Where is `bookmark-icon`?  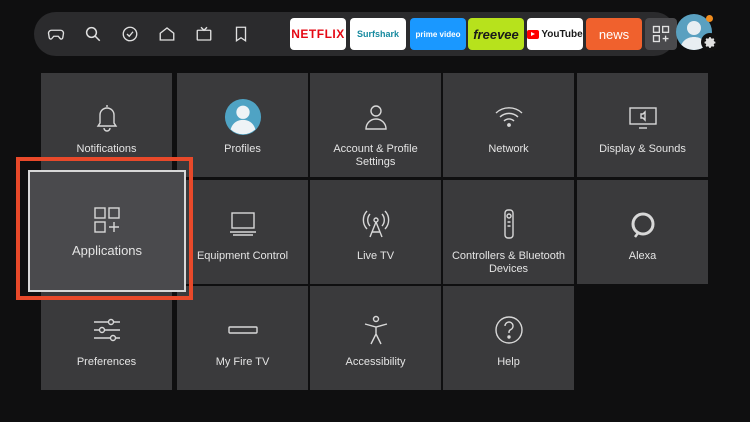 bookmark-icon is located at coordinates (241, 34).